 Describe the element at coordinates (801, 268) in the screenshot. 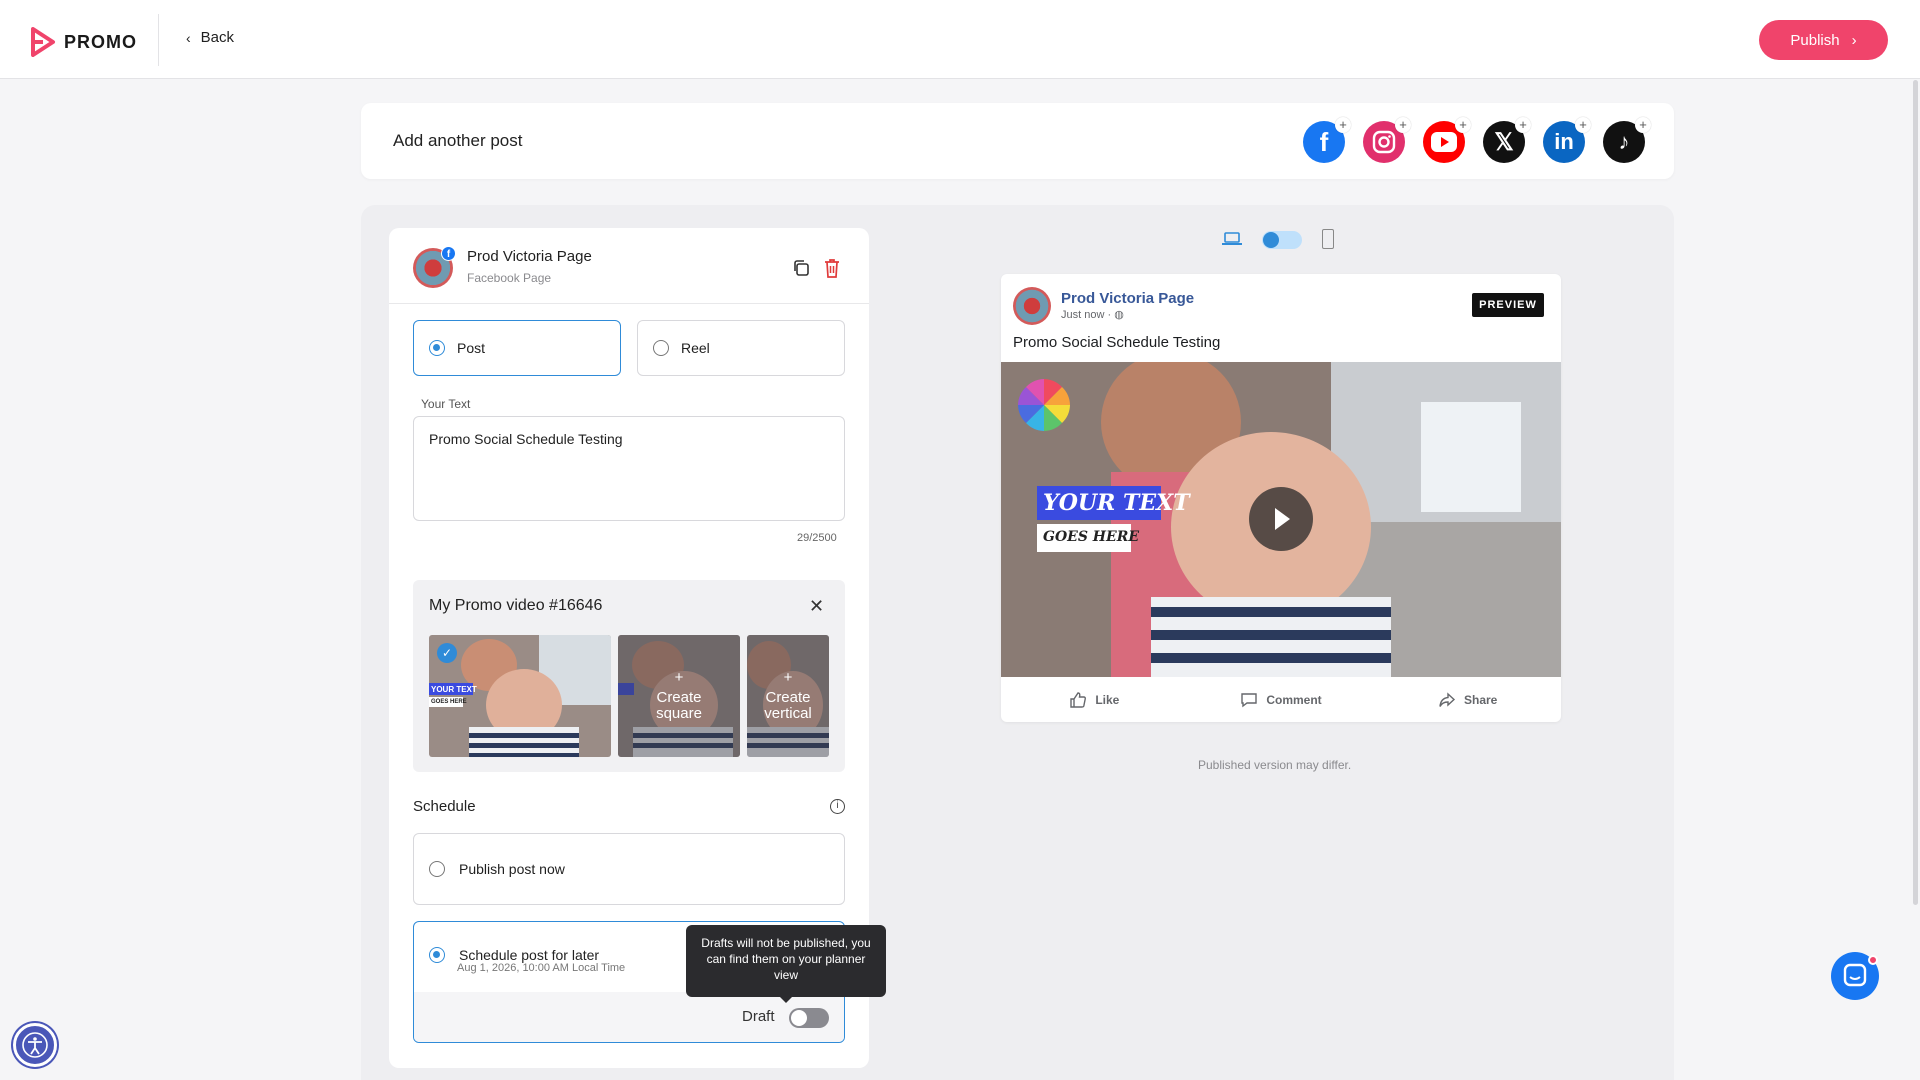

I see `duplicate-icon` at that location.